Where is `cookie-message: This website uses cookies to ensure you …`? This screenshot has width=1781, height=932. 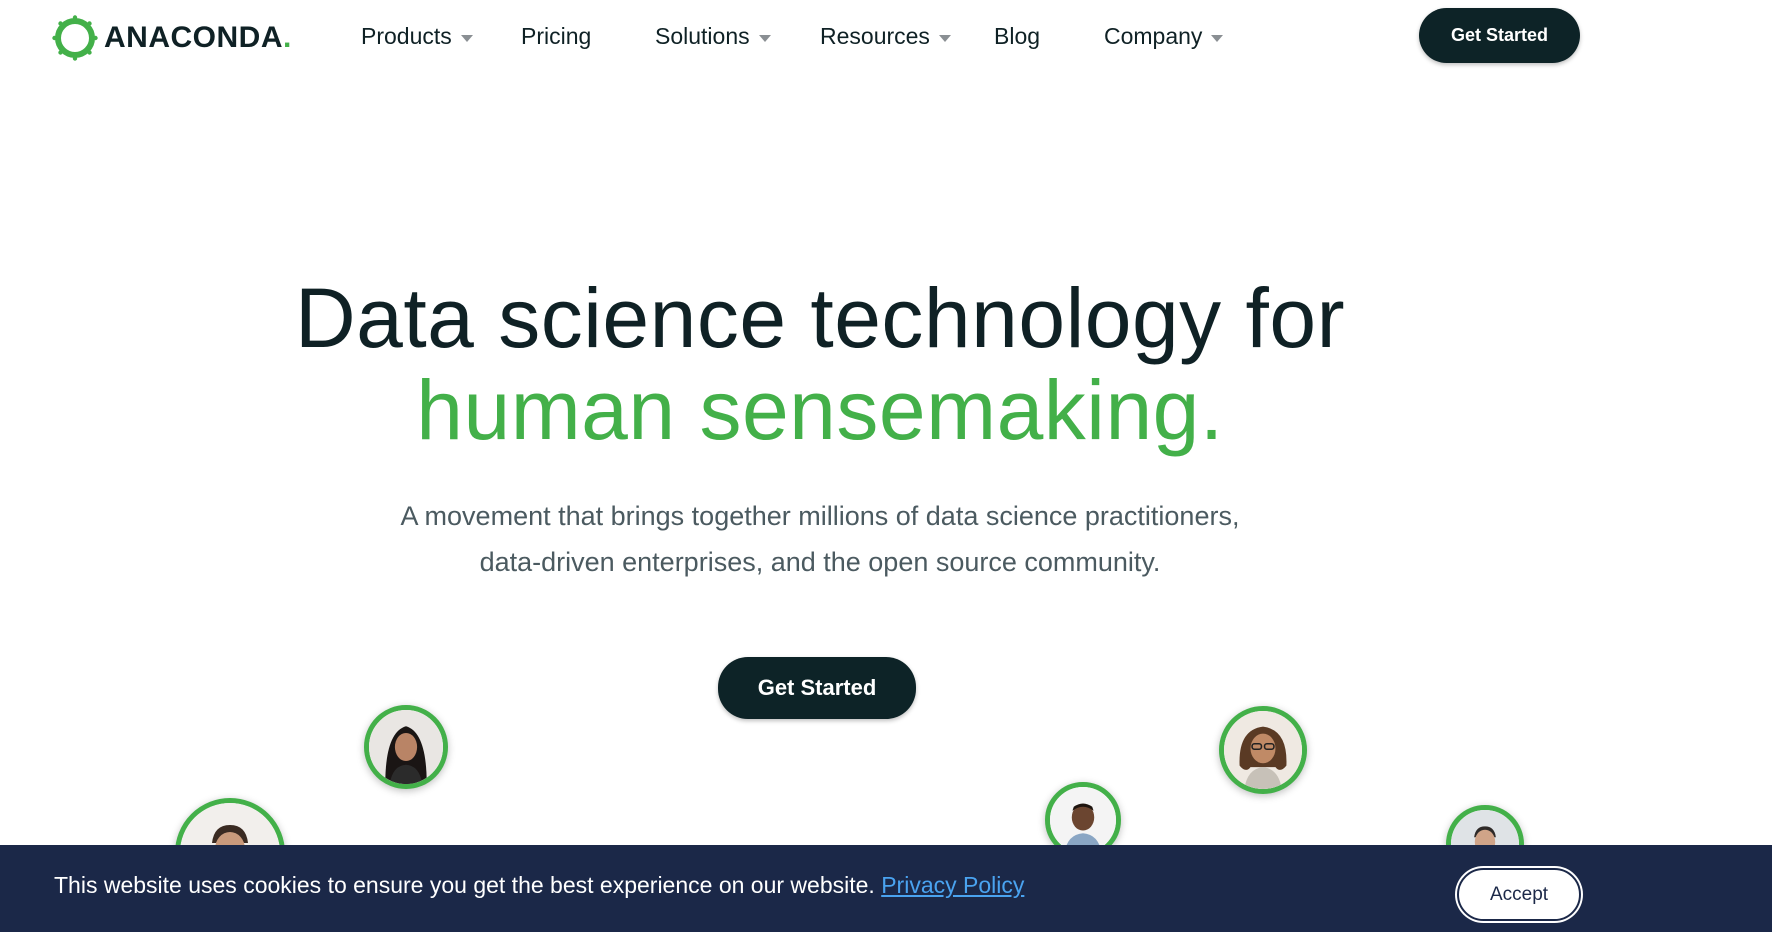 cookie-message: This website uses cookies to ensure you … is located at coordinates (539, 885).